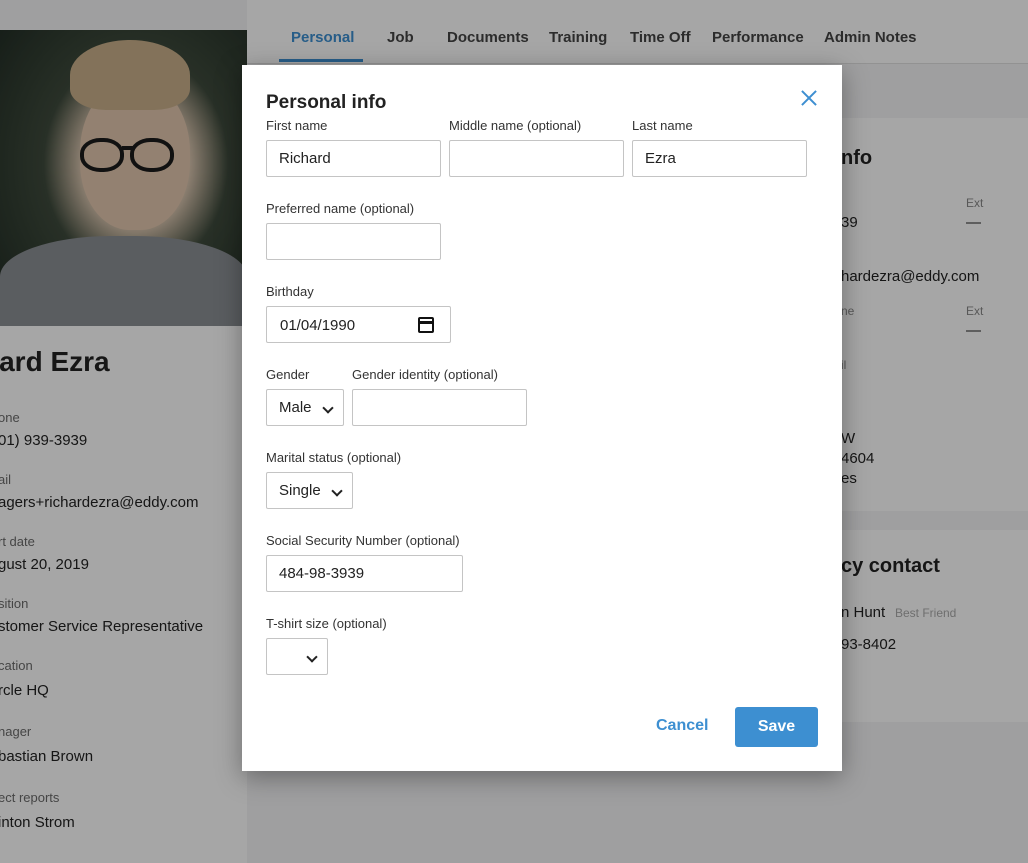 Image resolution: width=1028 pixels, height=863 pixels. What do you see at coordinates (363, 540) in the screenshot?
I see `ssn-label: Social Security Number (optional)` at bounding box center [363, 540].